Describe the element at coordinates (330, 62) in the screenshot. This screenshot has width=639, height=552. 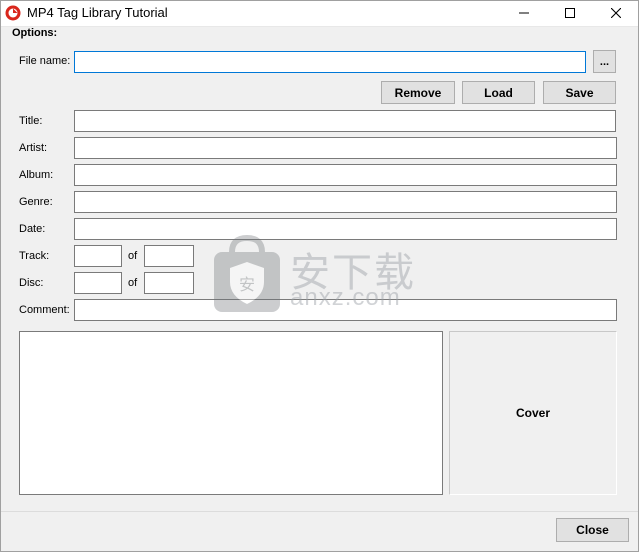
I see `file-name-input` at that location.